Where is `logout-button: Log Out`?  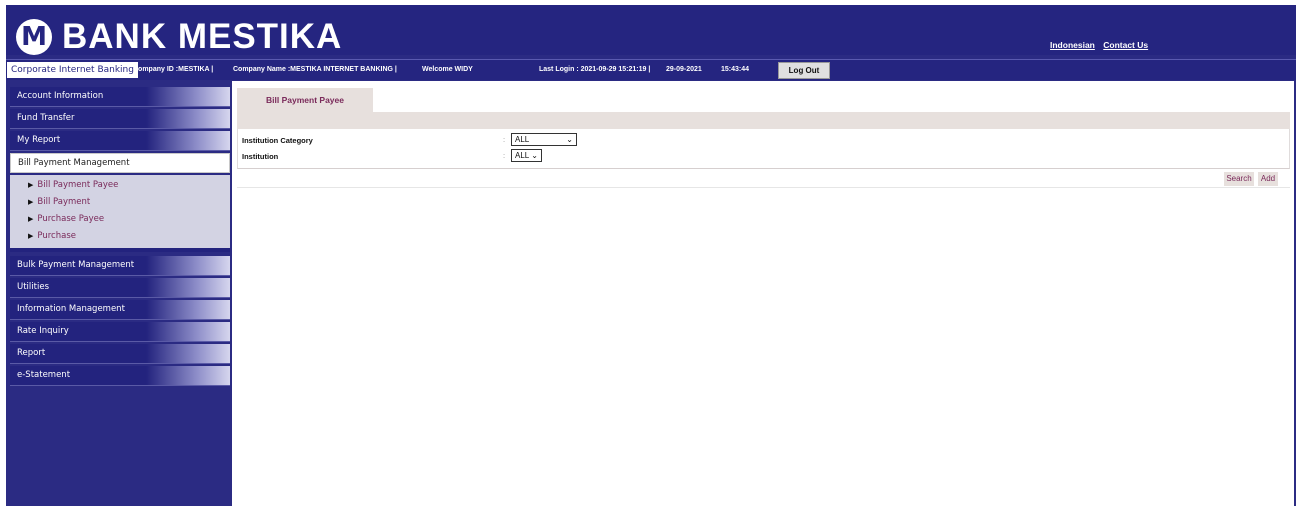 logout-button: Log Out is located at coordinates (804, 70).